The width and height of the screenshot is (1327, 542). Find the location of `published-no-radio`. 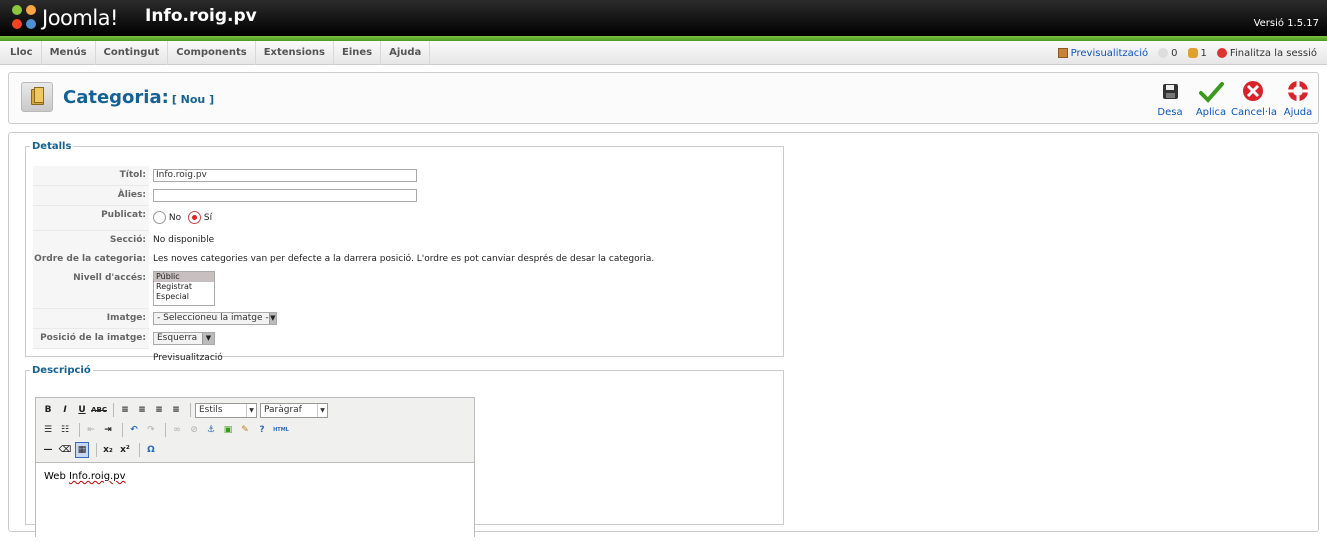

published-no-radio is located at coordinates (159, 217).